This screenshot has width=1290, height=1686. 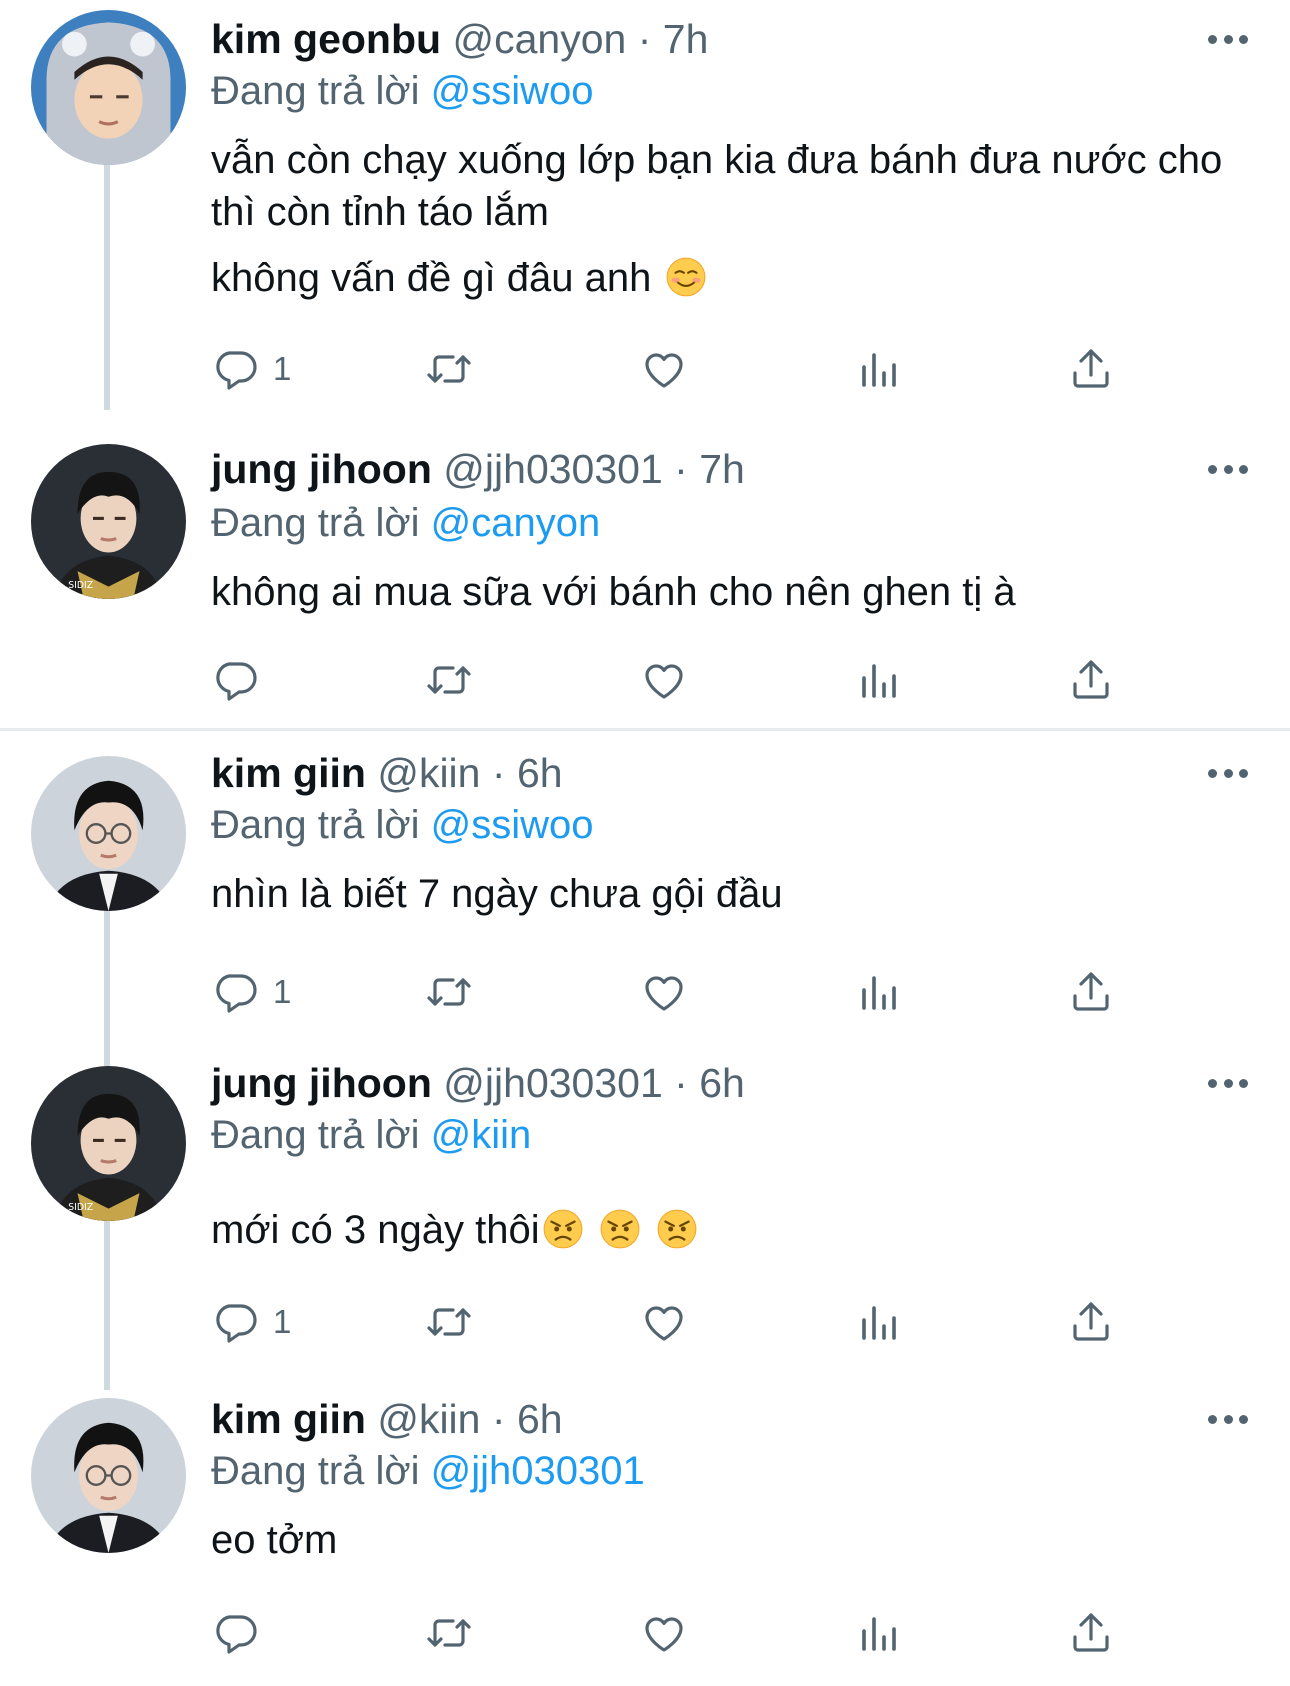 What do you see at coordinates (497, 894) in the screenshot?
I see `tweet-paragraph: nhìn là biết 7 ngày chưa gội đầu` at bounding box center [497, 894].